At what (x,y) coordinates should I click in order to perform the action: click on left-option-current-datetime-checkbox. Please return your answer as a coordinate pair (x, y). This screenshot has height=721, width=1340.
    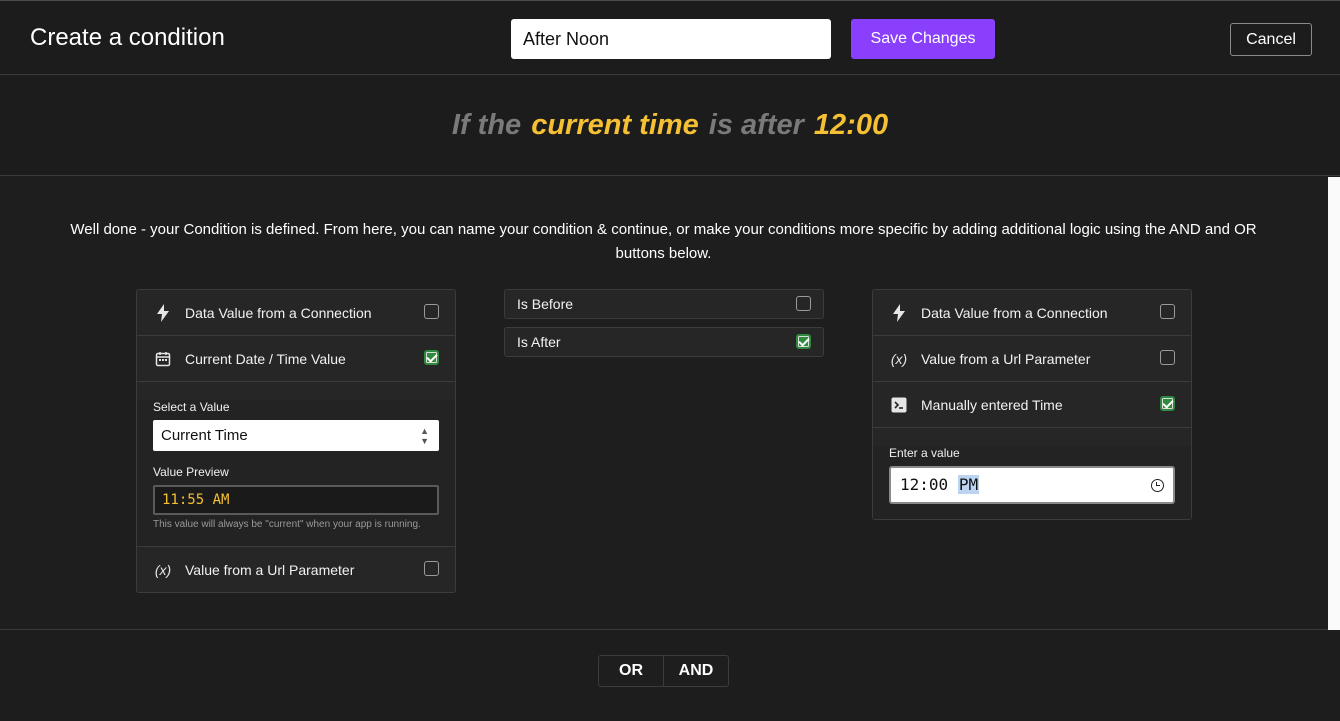
    Looking at the image, I should click on (431, 357).